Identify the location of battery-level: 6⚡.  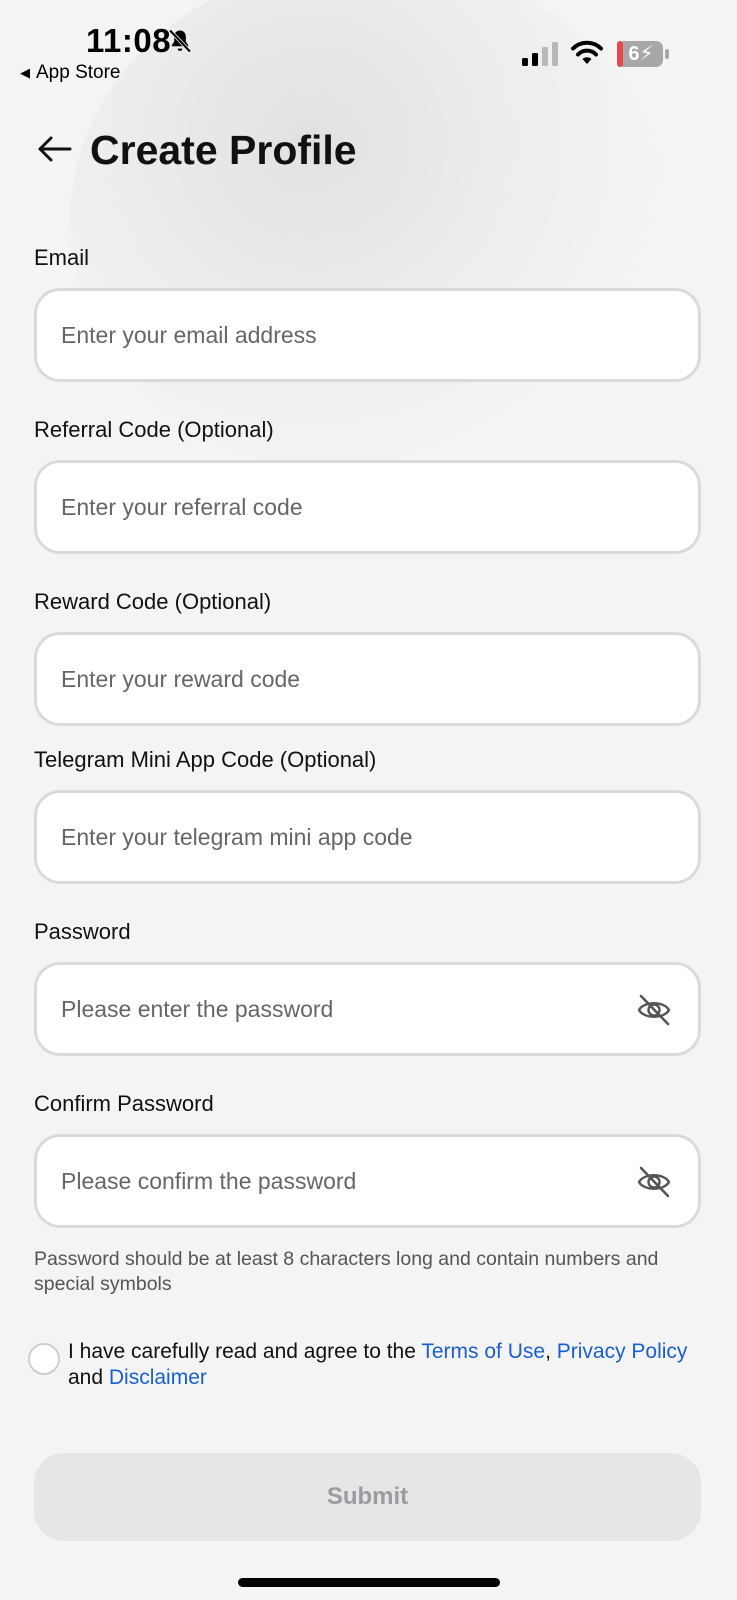
(641, 54).